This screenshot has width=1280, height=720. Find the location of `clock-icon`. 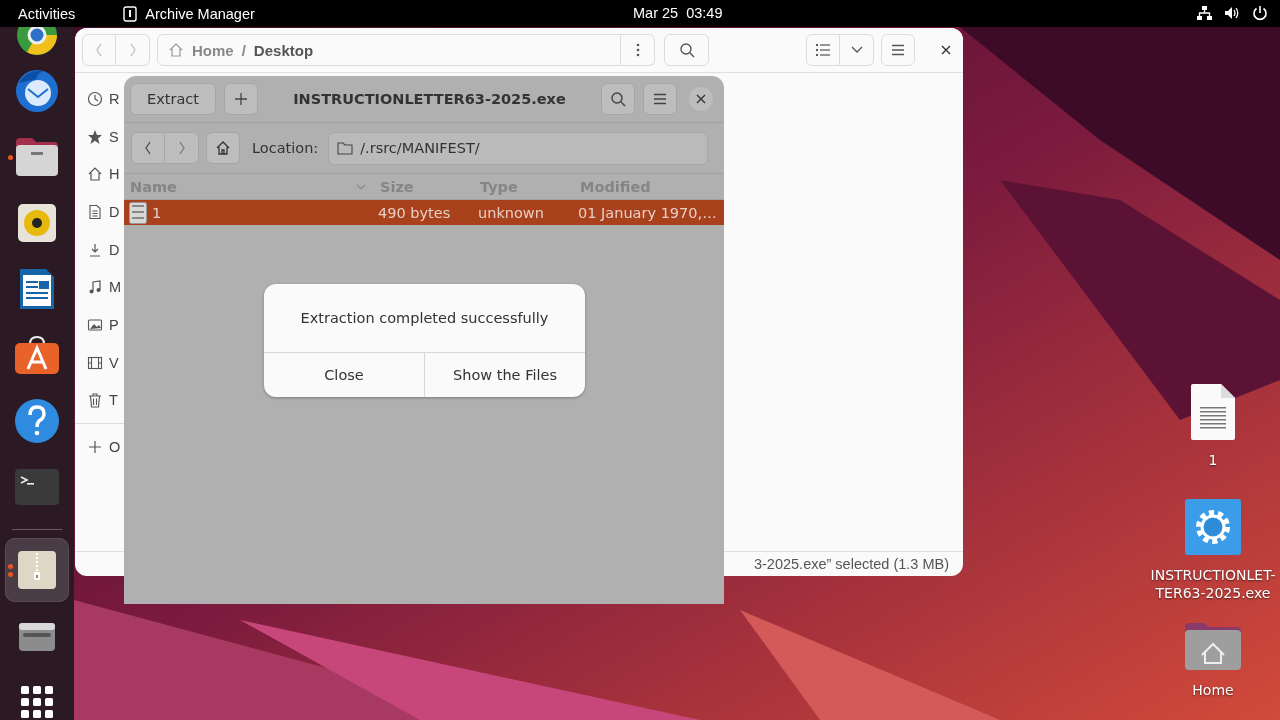

clock-icon is located at coordinates (95, 98).